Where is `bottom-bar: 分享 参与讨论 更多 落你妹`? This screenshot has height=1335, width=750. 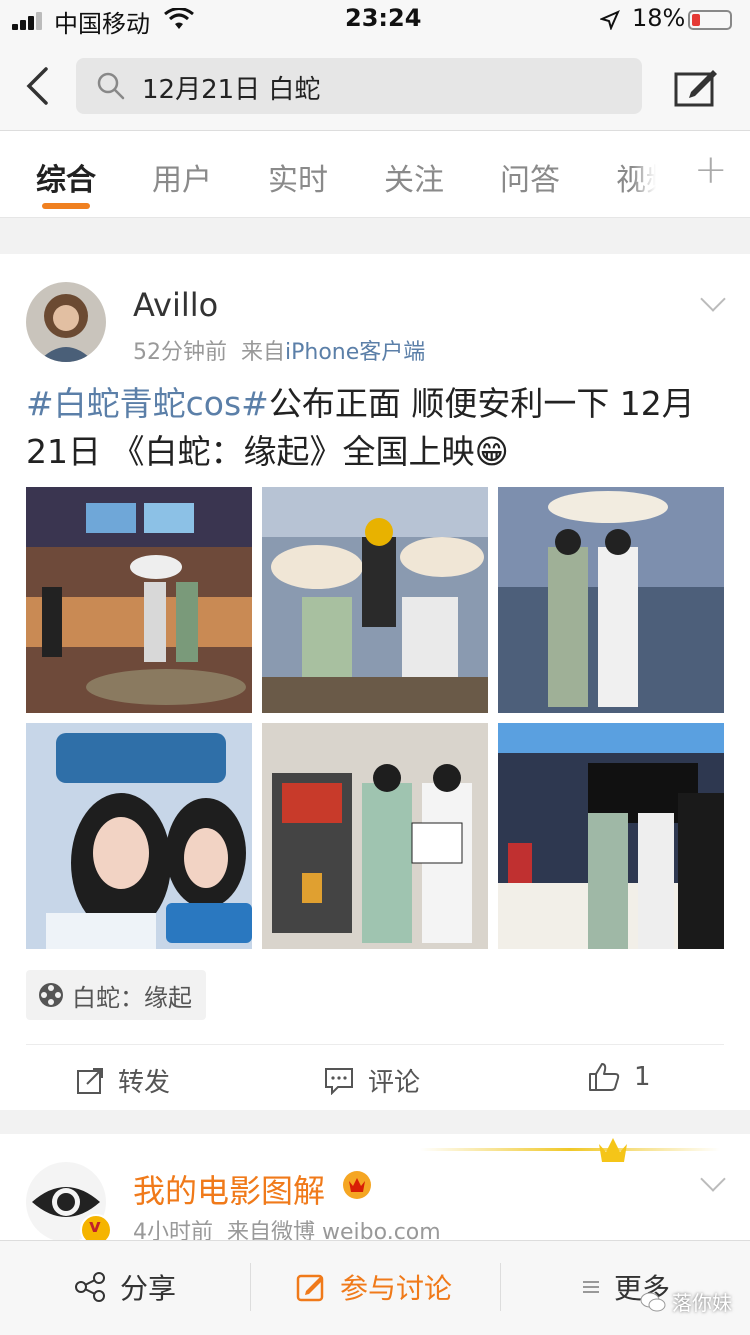 bottom-bar: 分享 参与讨论 更多 落你妹 is located at coordinates (375, 1287).